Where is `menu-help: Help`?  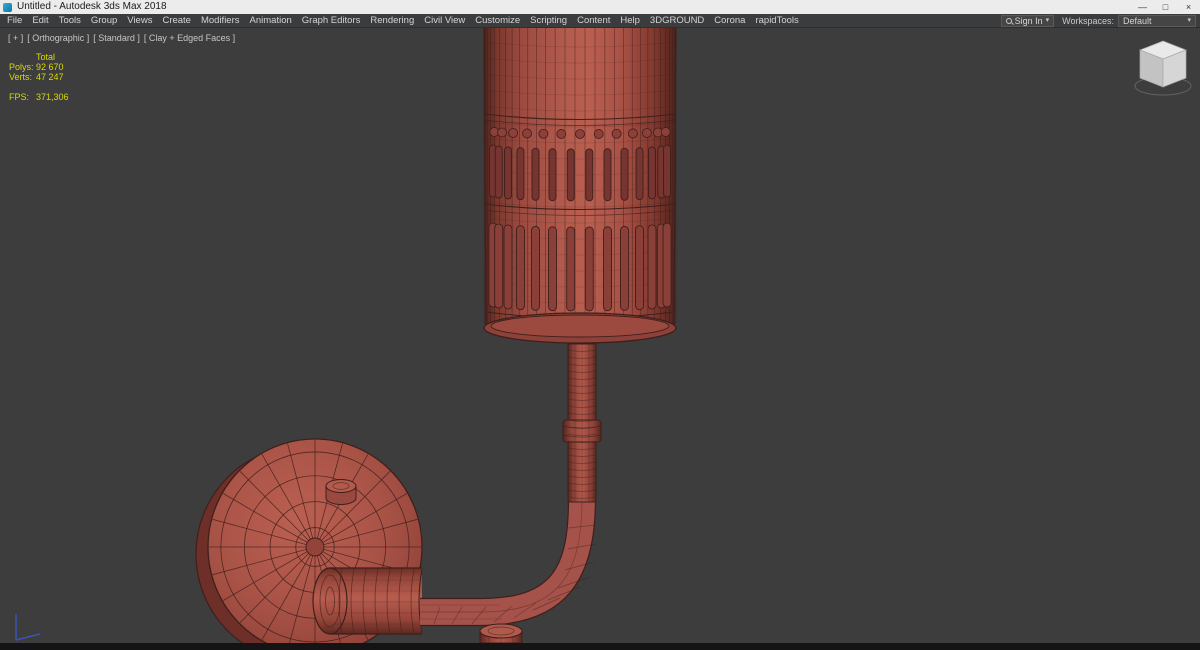
menu-help: Help is located at coordinates (630, 21).